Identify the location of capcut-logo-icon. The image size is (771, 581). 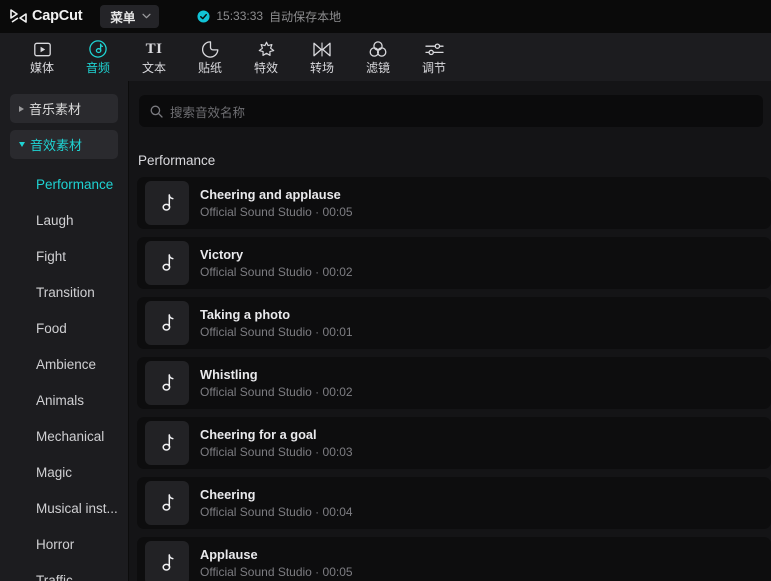
(18, 15).